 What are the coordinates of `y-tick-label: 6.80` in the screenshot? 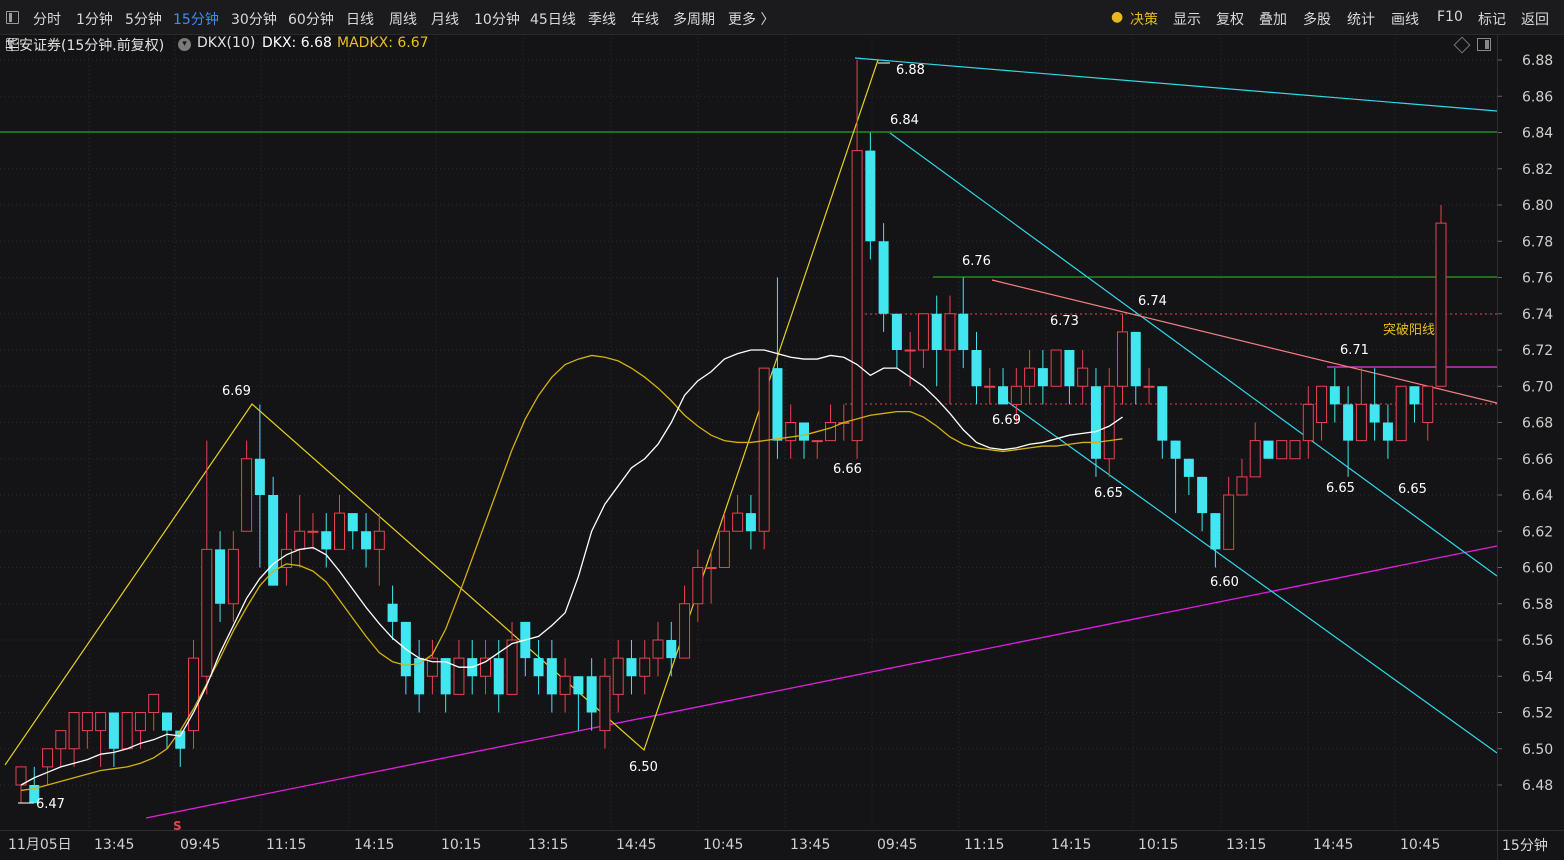 It's located at (1537, 206).